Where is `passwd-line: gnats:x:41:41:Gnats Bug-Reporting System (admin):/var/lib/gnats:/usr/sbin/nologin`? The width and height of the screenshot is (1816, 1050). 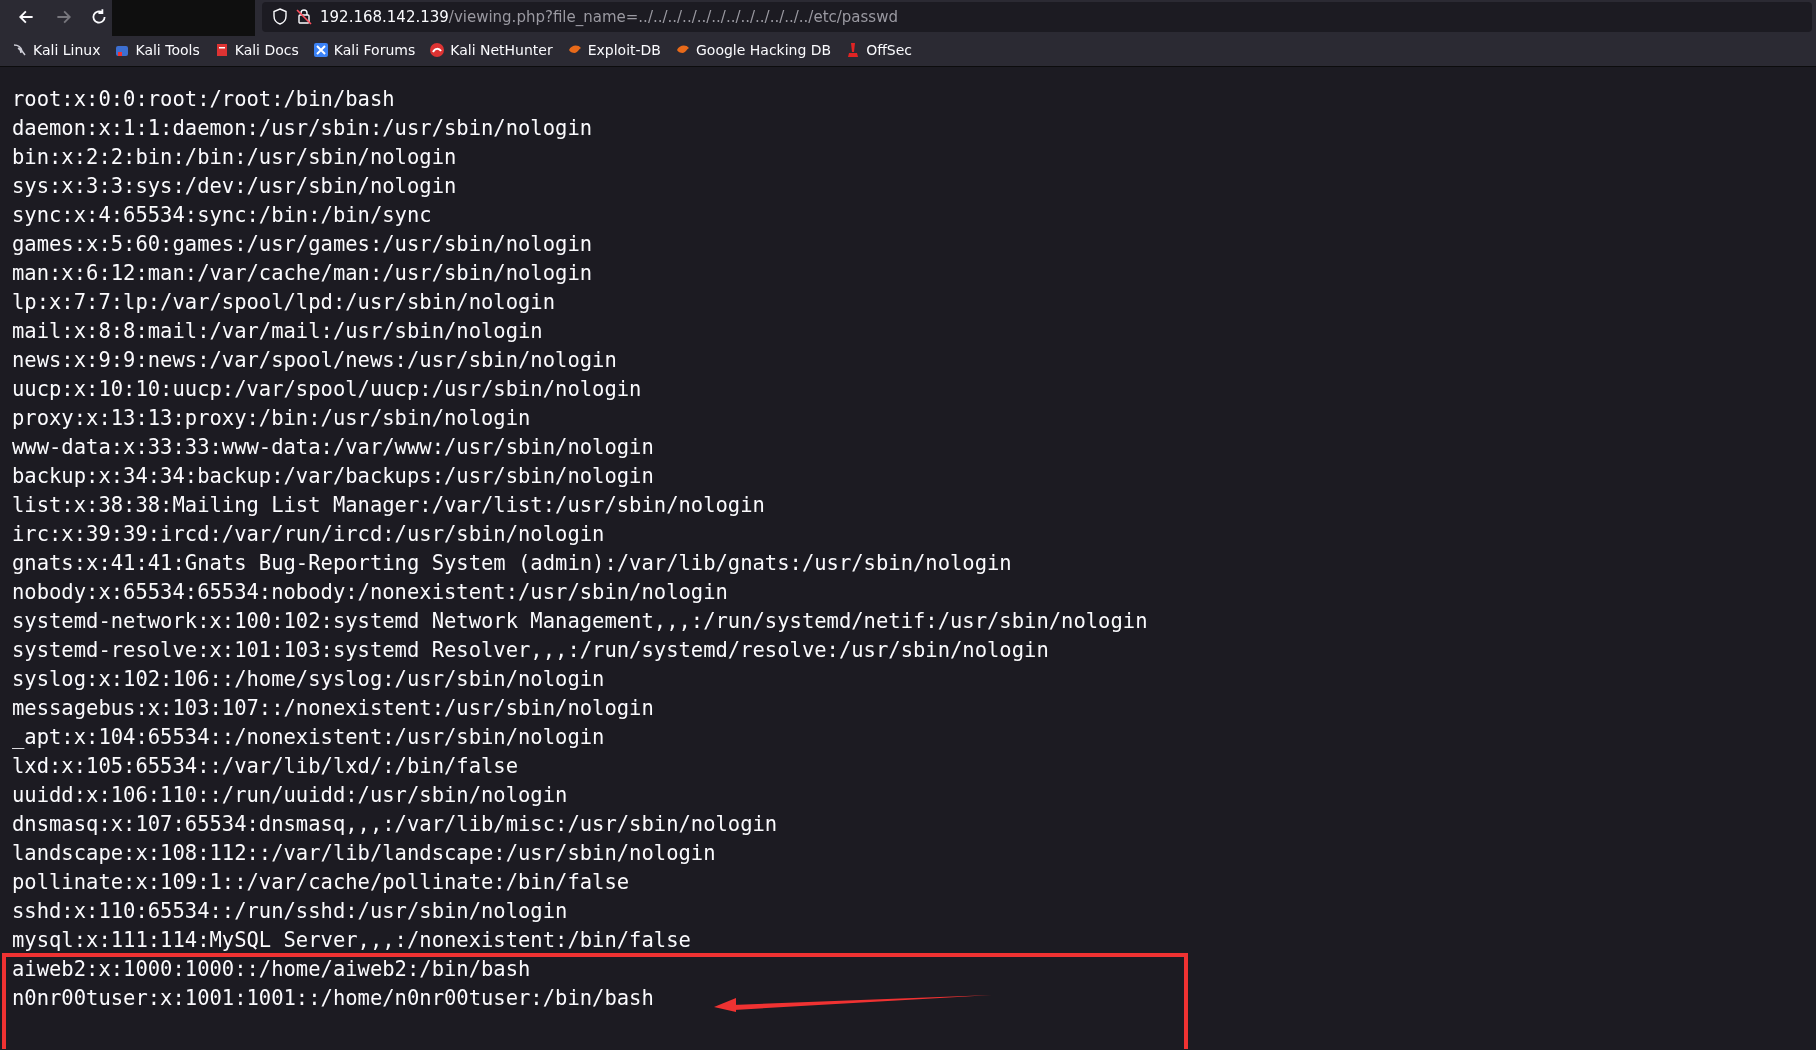 passwd-line: gnats:x:41:41:Gnats Bug-Reporting System (admin):/var/lib/gnats:/usr/sbin/nologin is located at coordinates (512, 563).